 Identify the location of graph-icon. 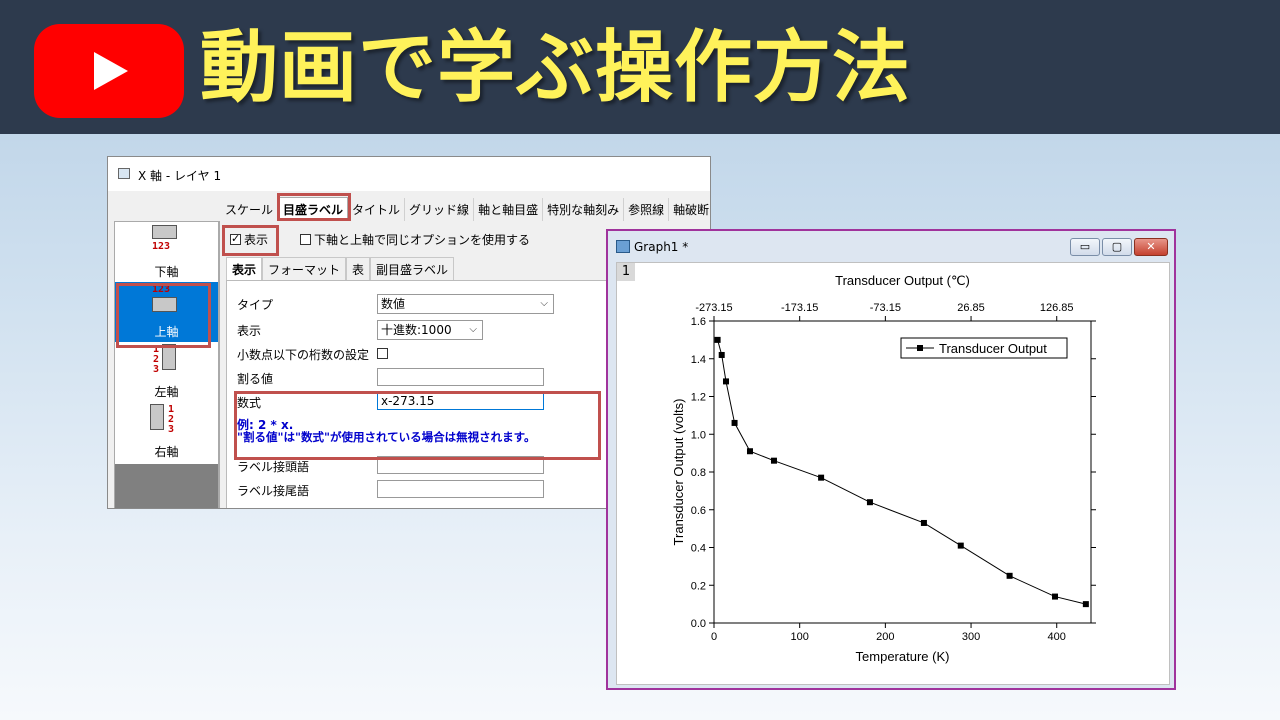
(623, 246).